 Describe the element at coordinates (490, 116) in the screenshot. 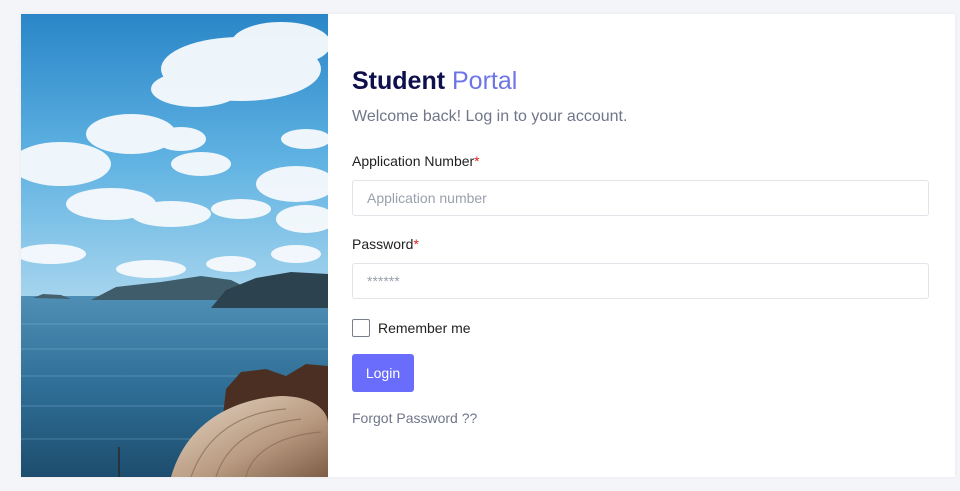

I see `welcome-subtitle: Welcome back! Log in to your account.` at that location.